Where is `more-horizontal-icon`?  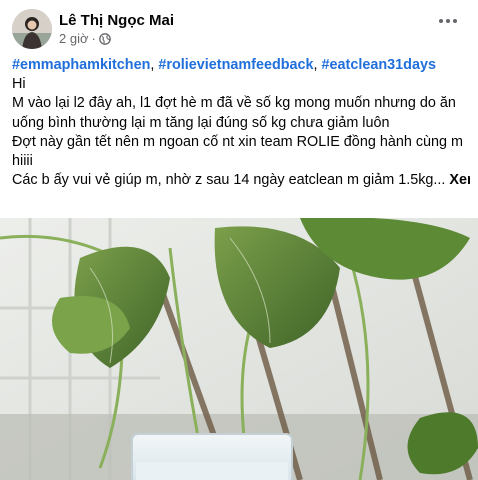 more-horizontal-icon is located at coordinates (441, 21).